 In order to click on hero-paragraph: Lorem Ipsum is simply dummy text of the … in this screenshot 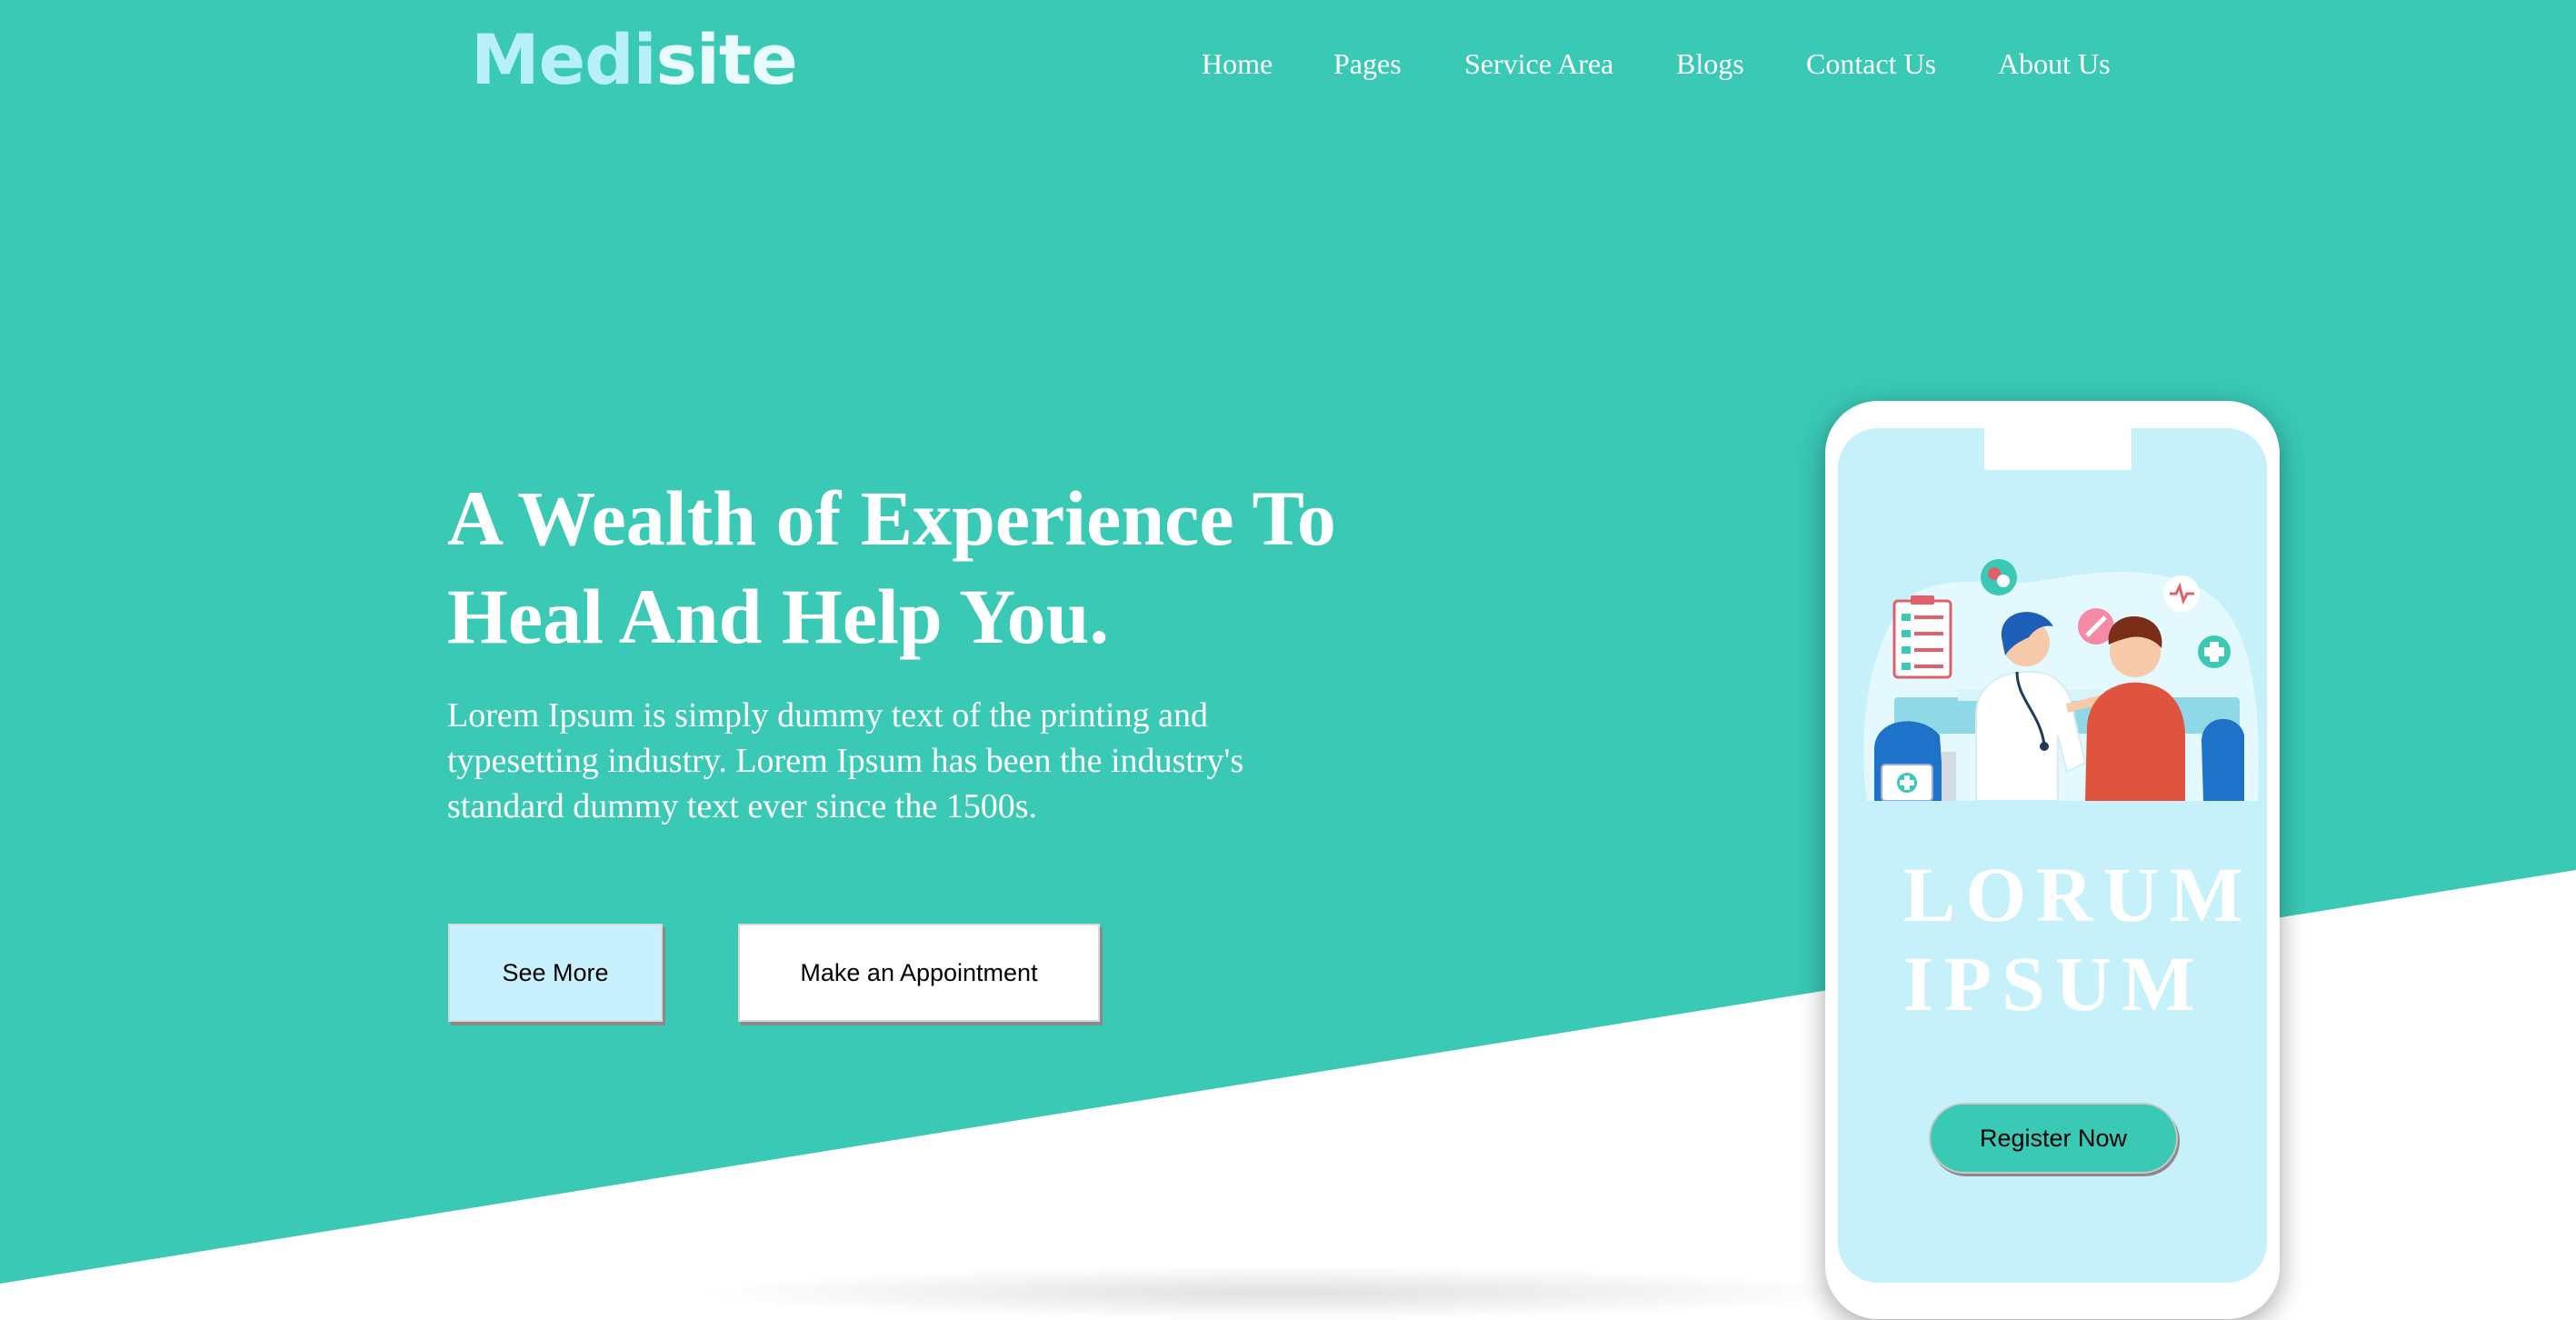, I will do `click(845, 760)`.